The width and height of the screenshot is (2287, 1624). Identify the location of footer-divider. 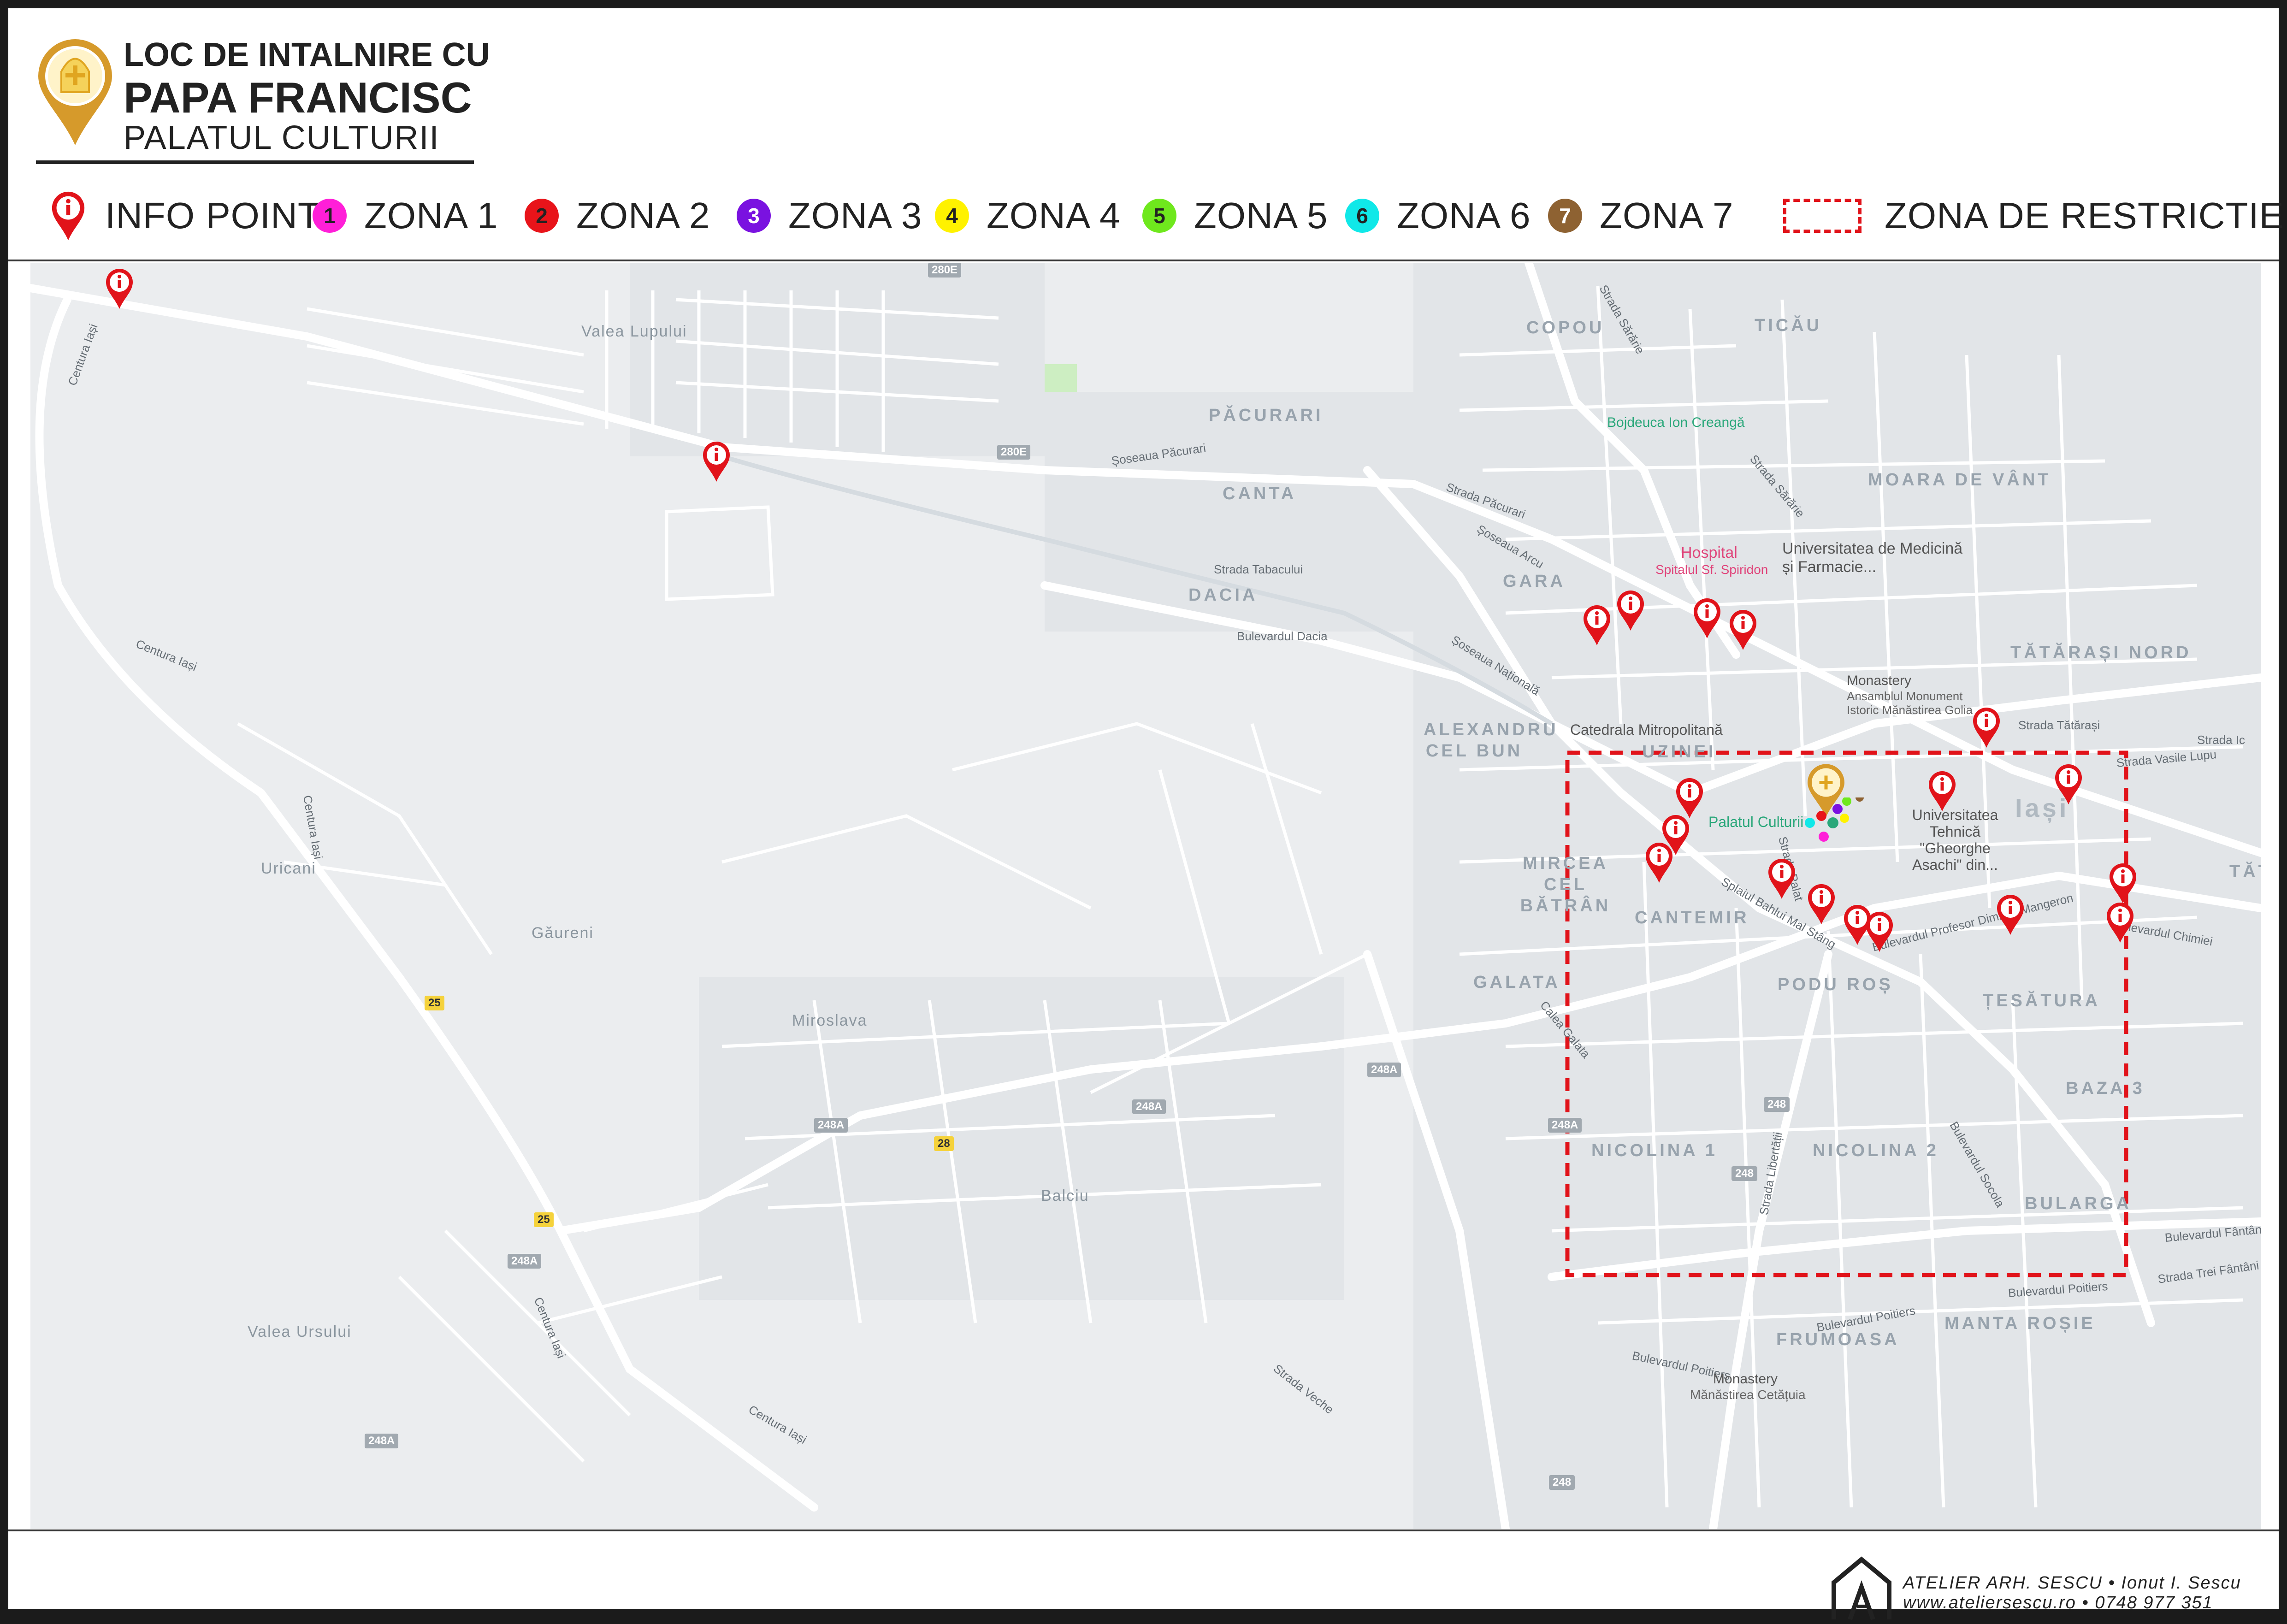
(1143, 1530).